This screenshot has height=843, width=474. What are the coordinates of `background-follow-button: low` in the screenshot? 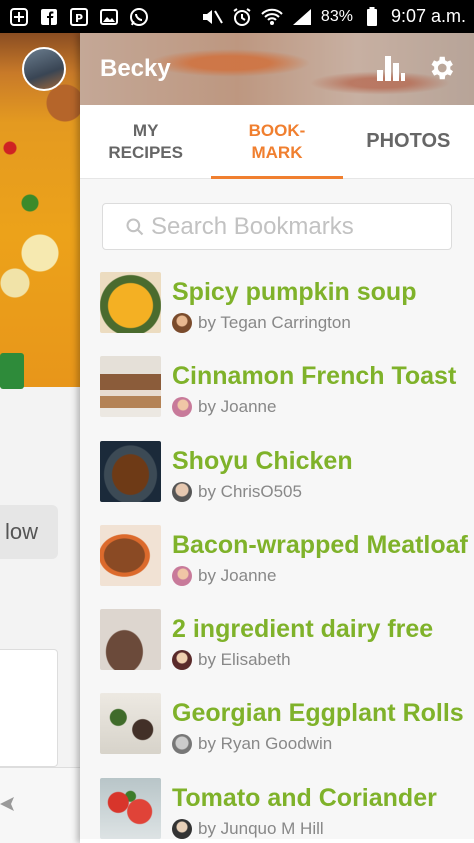 It's located at (29, 532).